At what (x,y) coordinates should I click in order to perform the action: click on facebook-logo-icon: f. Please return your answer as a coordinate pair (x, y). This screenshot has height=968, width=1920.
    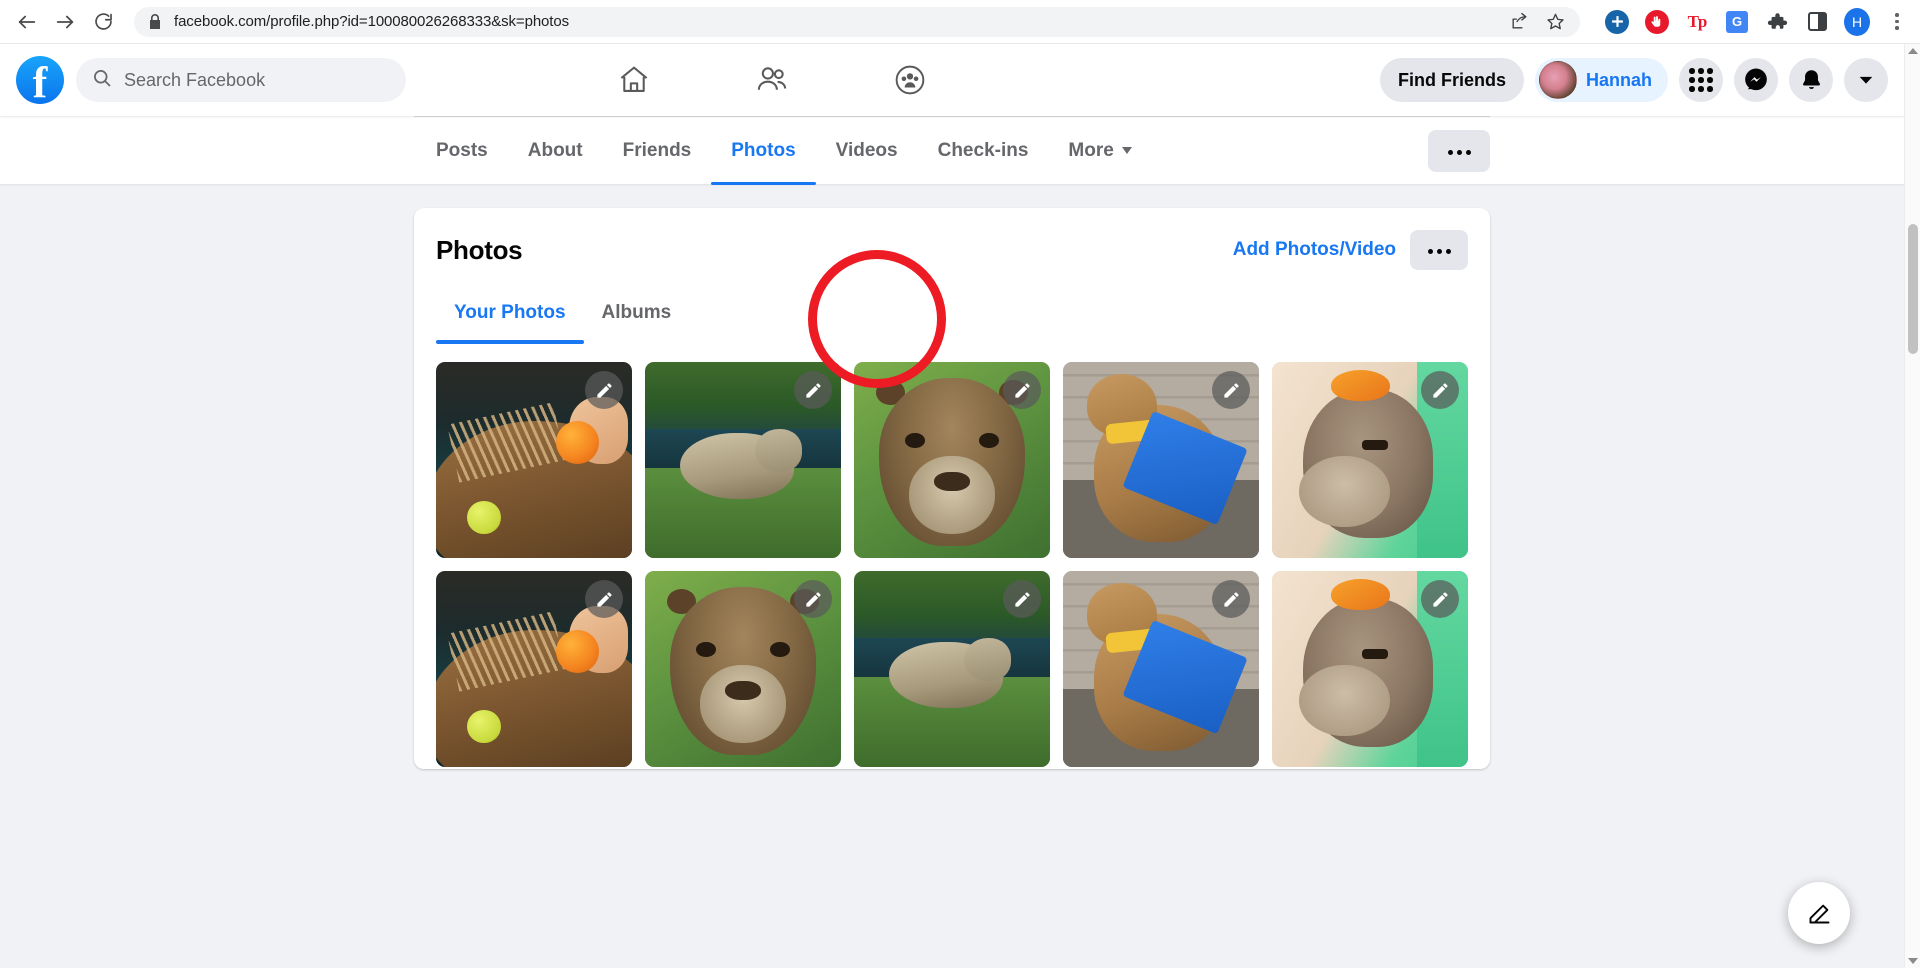
    Looking at the image, I should click on (40, 80).